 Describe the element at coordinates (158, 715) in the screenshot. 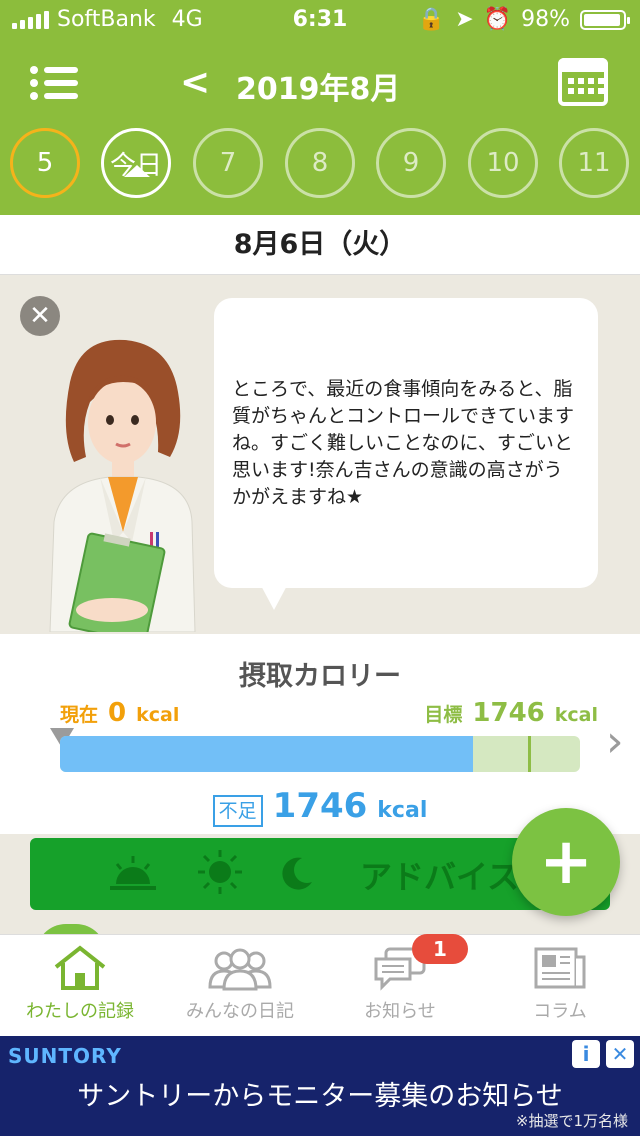

I see `current-unit: kcal` at that location.